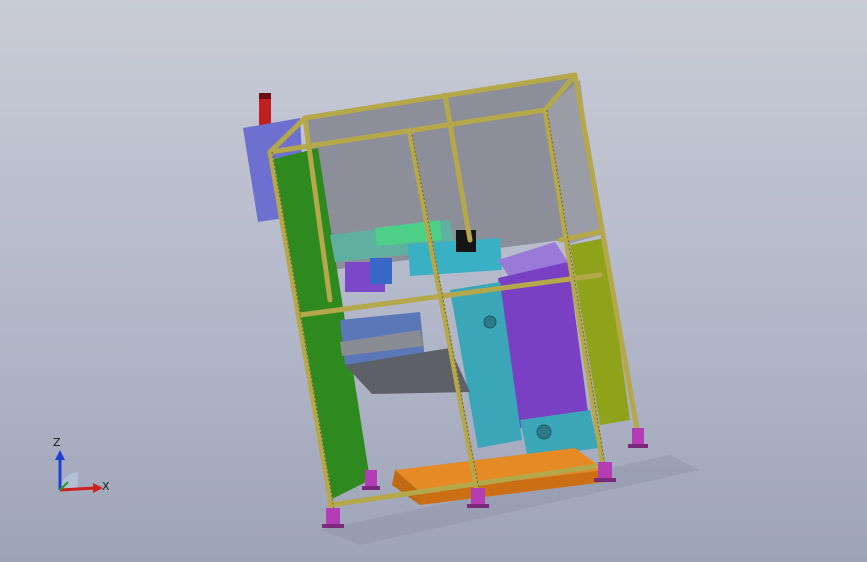 This screenshot has width=867, height=562. What do you see at coordinates (265, 96) in the screenshot?
I see `signal-beacon-top` at bounding box center [265, 96].